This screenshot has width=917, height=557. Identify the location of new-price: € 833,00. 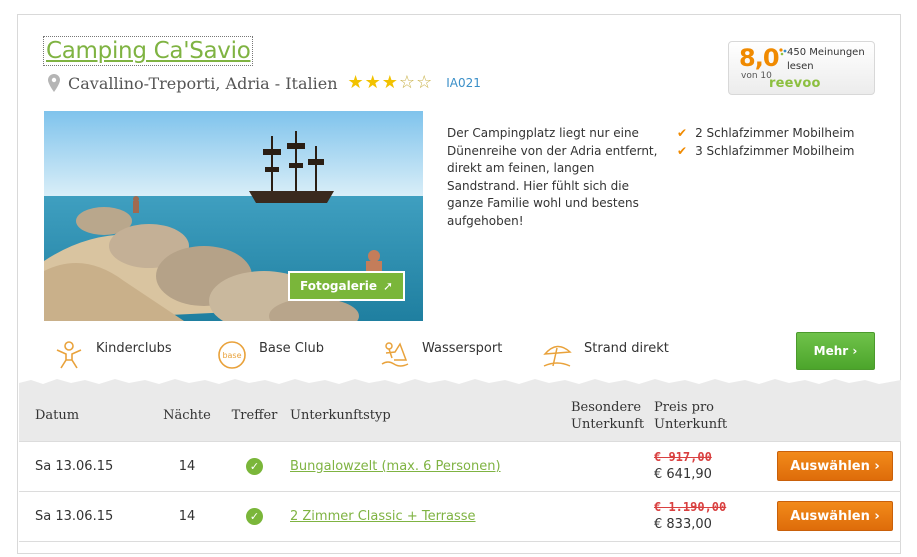
(683, 524).